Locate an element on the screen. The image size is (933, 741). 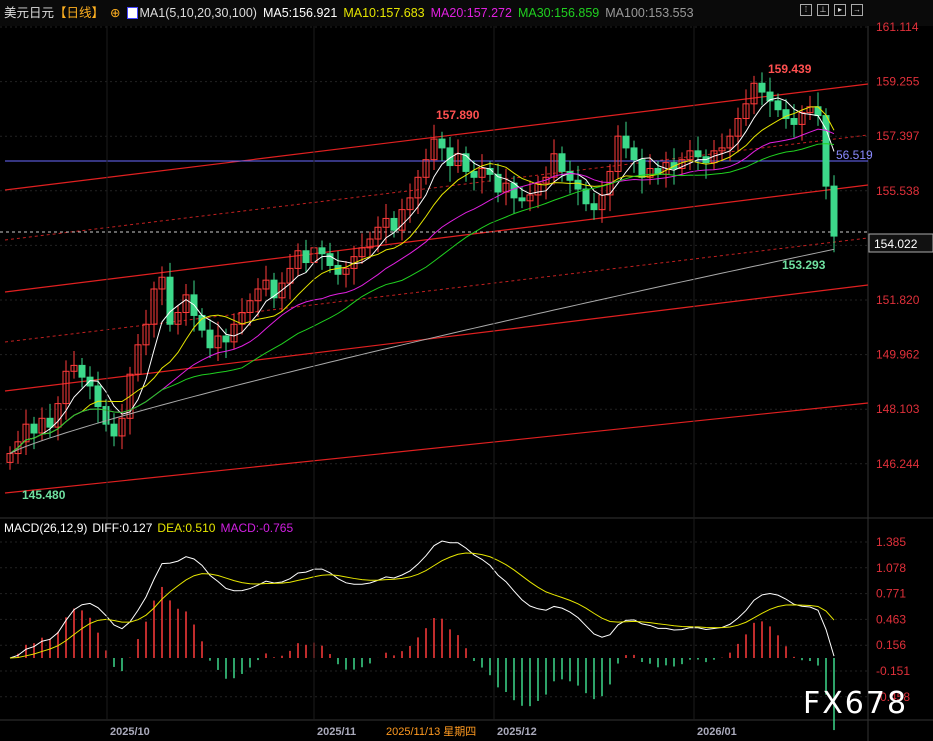
date-axis-label: 2025/12 is located at coordinates (517, 732).